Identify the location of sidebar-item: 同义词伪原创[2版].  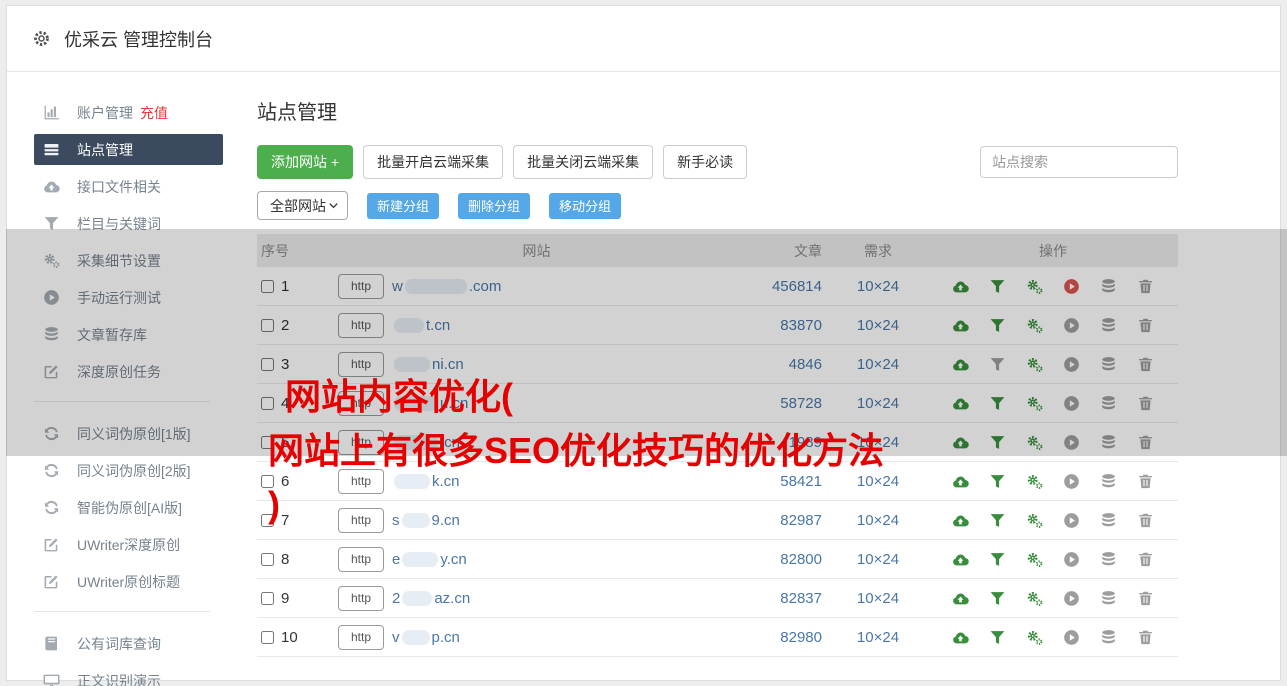
(128, 470).